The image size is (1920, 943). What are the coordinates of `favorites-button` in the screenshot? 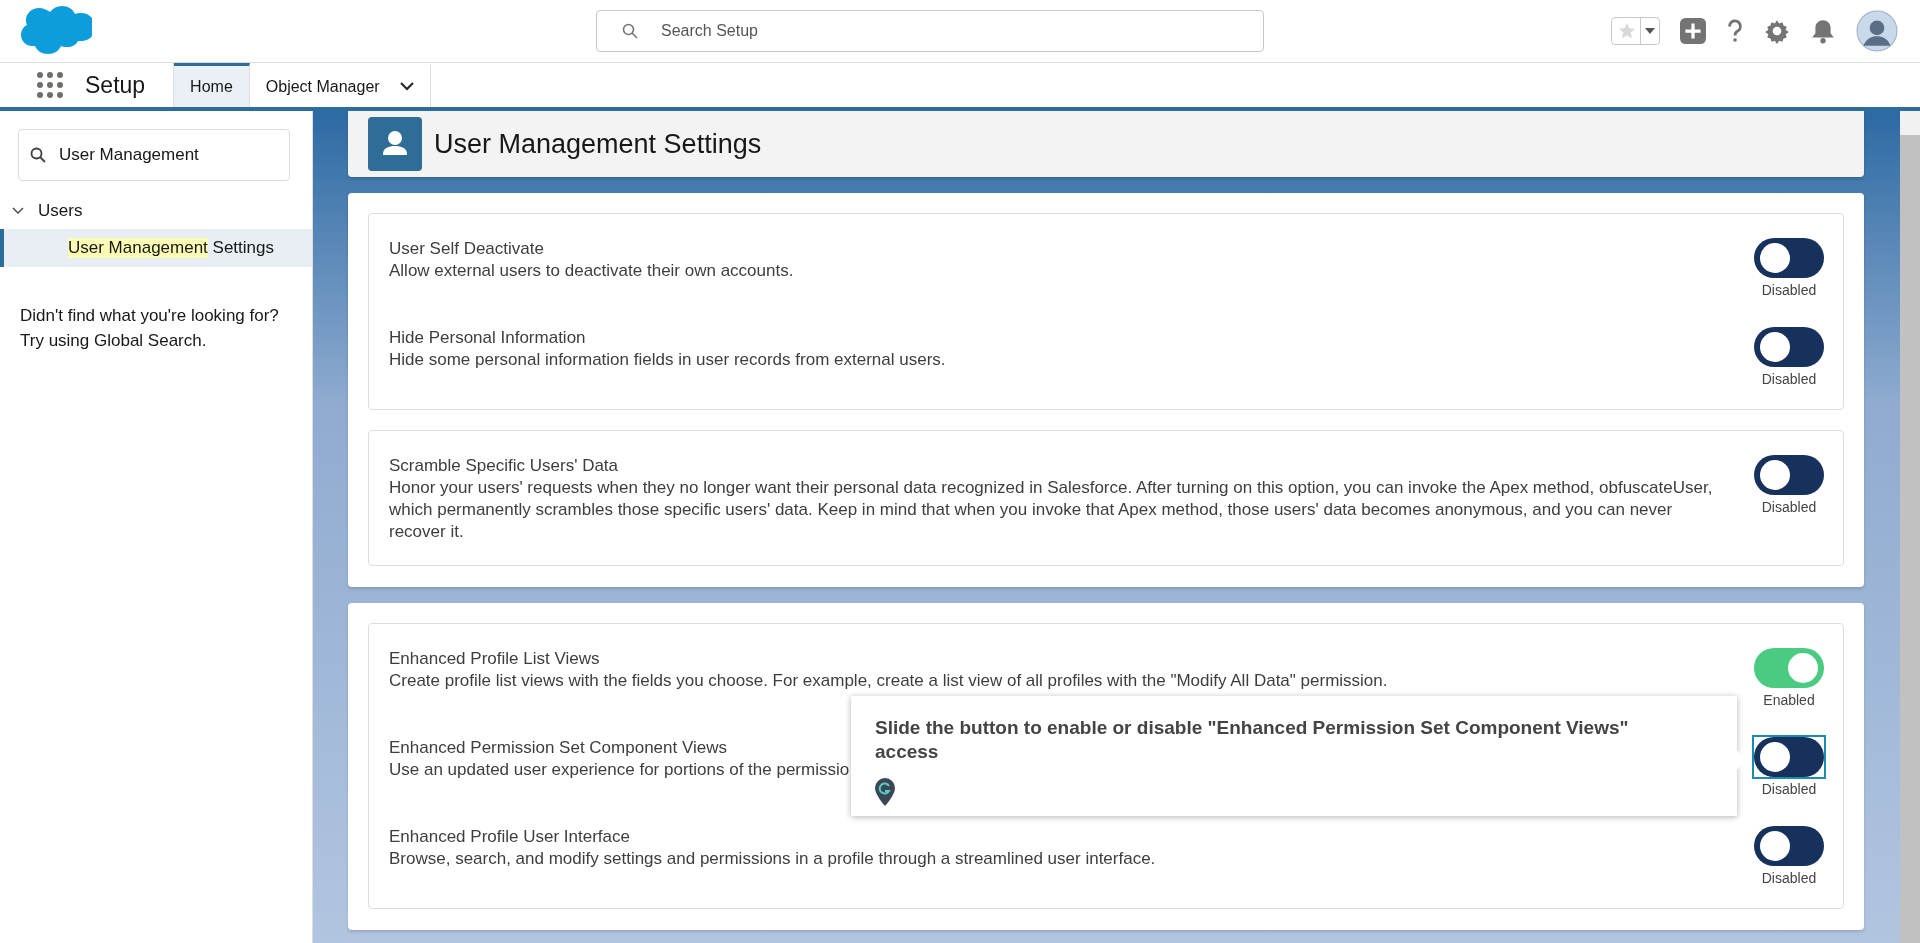 It's located at (1635, 31).